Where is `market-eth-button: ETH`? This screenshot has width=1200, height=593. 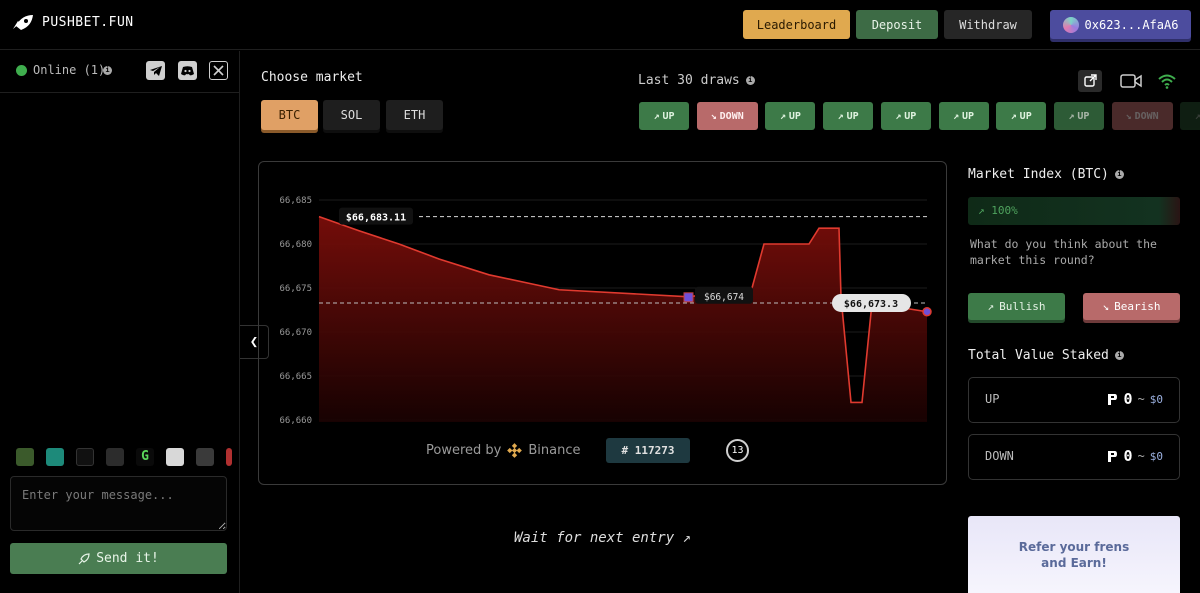
market-eth-button: ETH is located at coordinates (414, 115).